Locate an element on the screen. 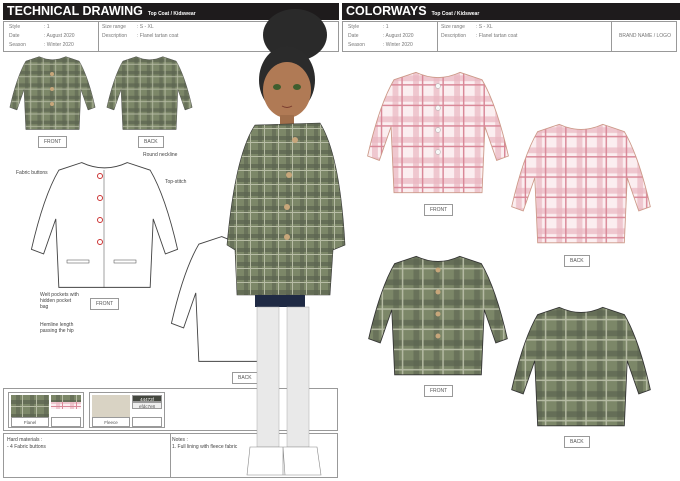 The width and height of the screenshot is (680, 481). left-title: TECHNICAL DRAWING is located at coordinates (75, 11).